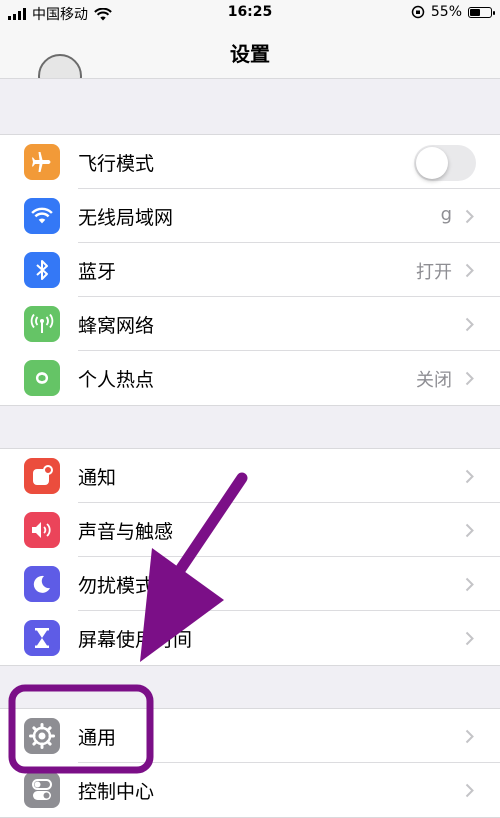  Describe the element at coordinates (42, 476) in the screenshot. I see `notifications-icon` at that location.